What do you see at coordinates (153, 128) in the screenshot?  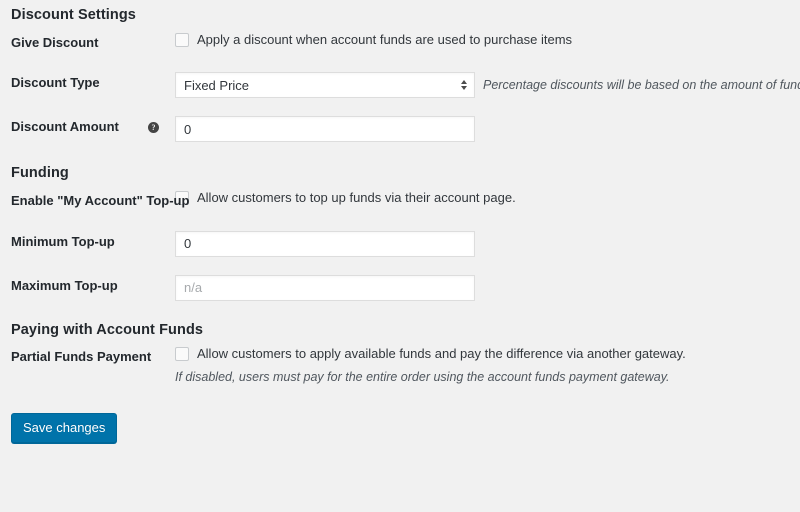 I see `help-circle-icon: ?` at bounding box center [153, 128].